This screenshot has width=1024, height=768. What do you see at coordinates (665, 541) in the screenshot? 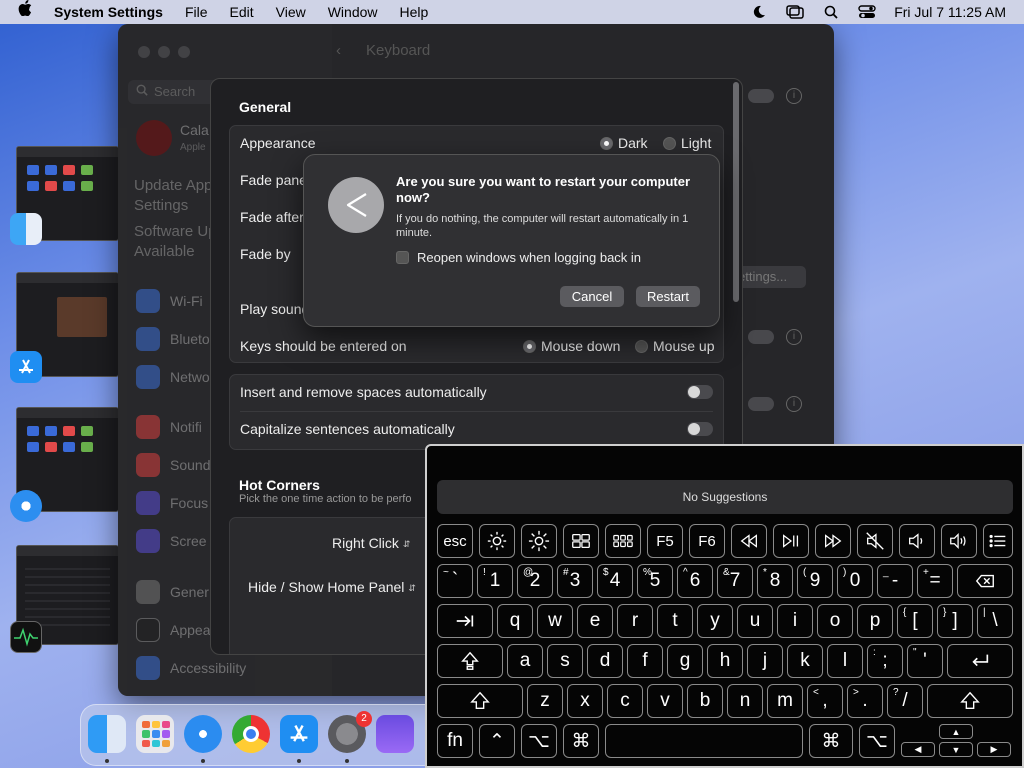
I see `f5-key: F5` at bounding box center [665, 541].